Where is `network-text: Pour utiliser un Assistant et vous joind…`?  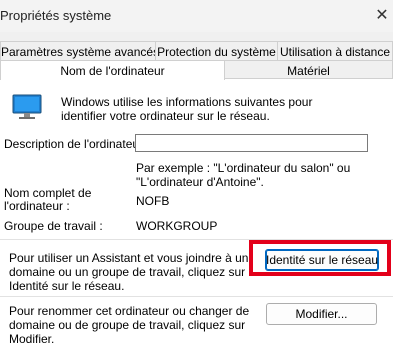 network-text: Pour utiliser un Assistant et vous joind… is located at coordinates (129, 272).